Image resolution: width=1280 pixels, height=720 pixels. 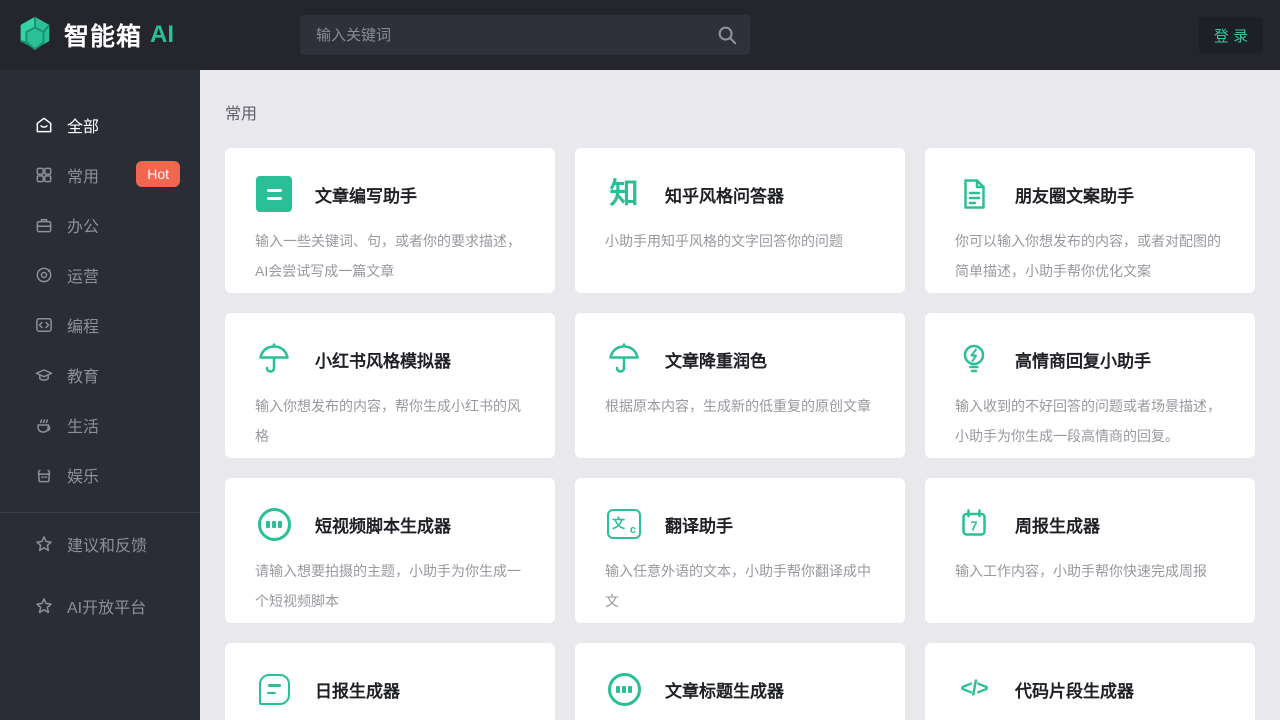 I want to click on card-description: 你可以输入你想发布的内容，或者对配图的简单描述，小助手帮你优化文案, so click(x=1088, y=256).